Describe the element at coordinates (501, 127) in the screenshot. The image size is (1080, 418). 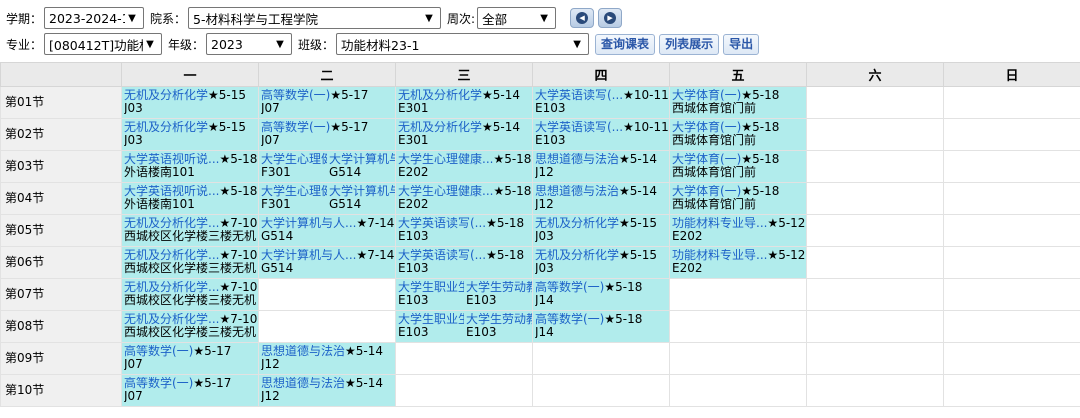
I see `course-weeks: ★5-14` at that location.